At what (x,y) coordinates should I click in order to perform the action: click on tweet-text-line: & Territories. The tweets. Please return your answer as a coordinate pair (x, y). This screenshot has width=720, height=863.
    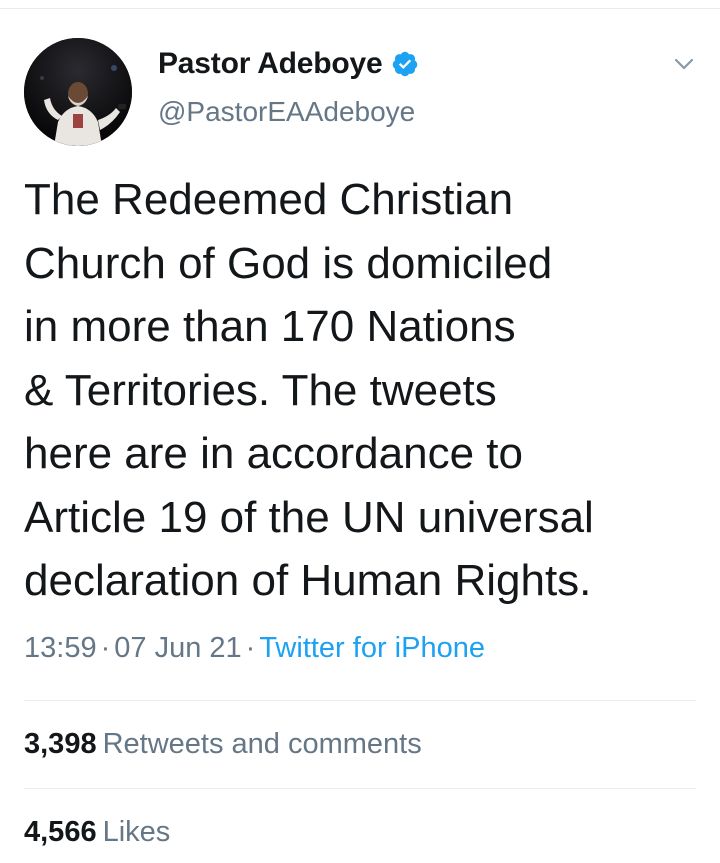
    Looking at the image, I should click on (260, 390).